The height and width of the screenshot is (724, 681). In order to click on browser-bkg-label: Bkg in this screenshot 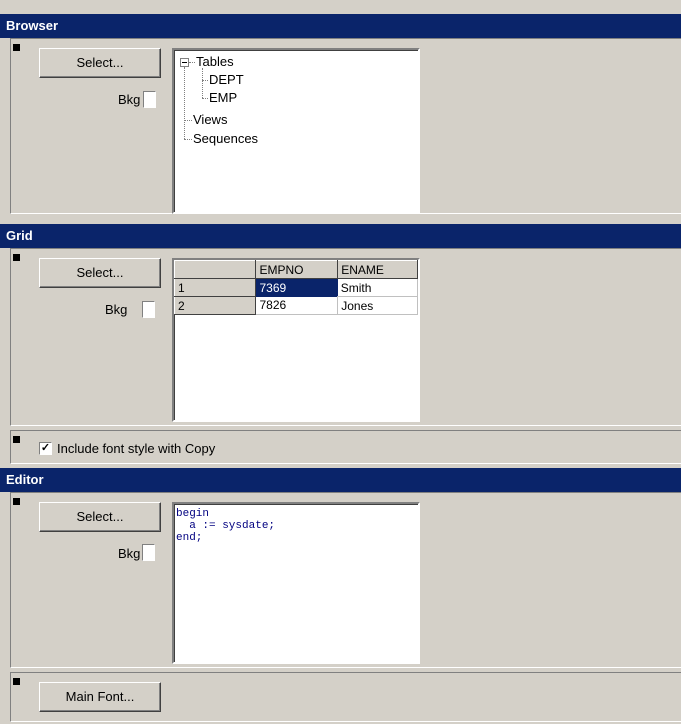, I will do `click(129, 99)`.